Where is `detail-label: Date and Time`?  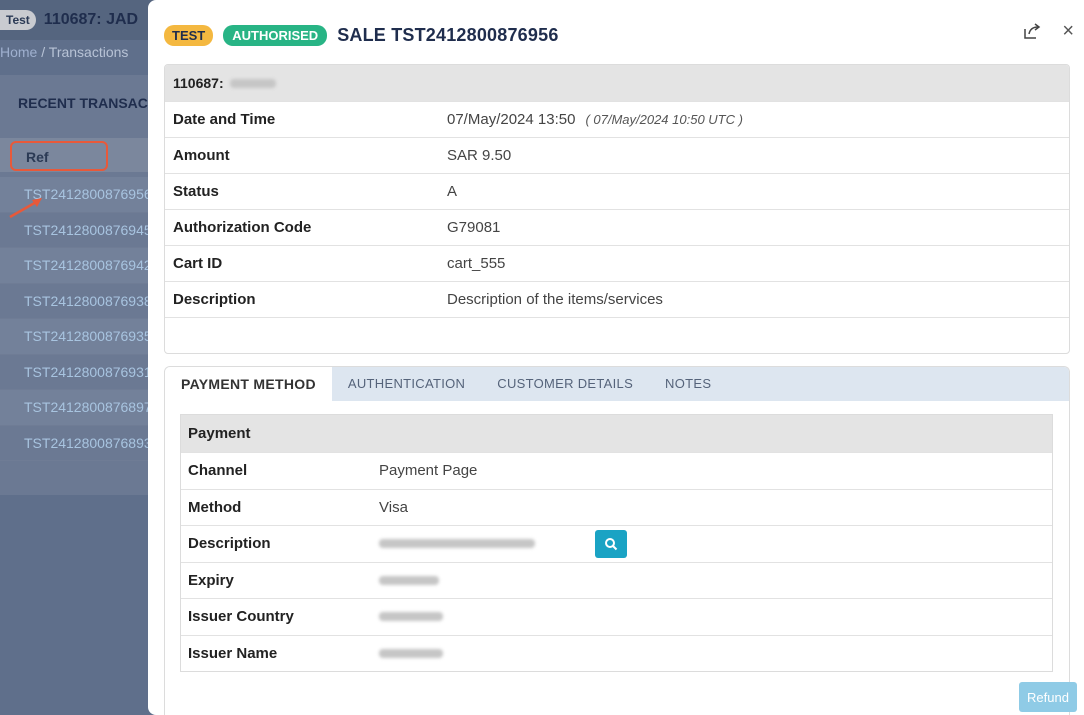 detail-label: Date and Time is located at coordinates (224, 119).